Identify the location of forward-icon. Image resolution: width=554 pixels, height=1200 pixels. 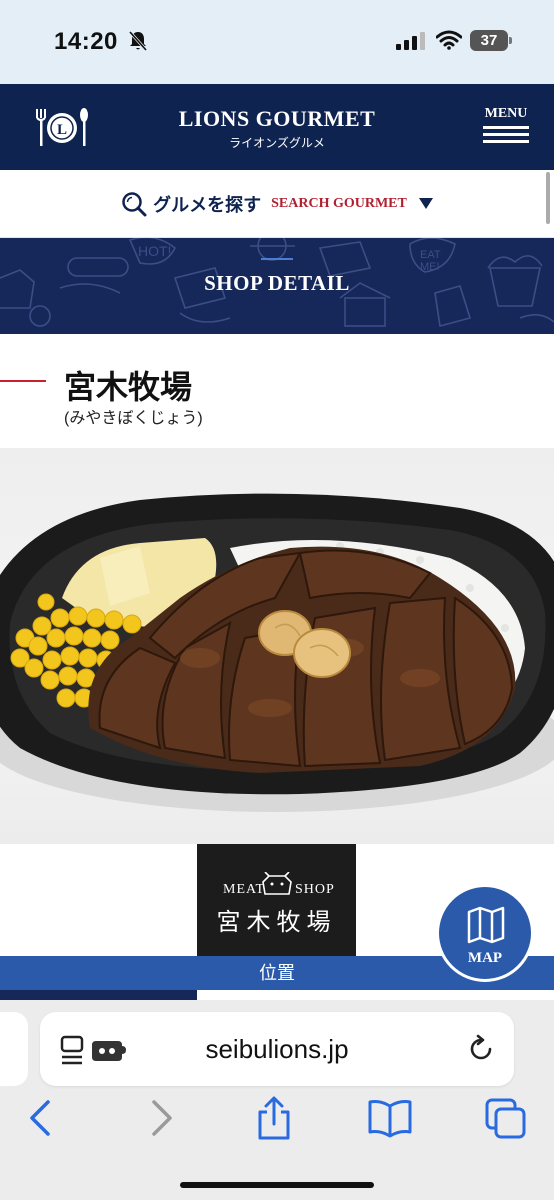
(161, 1118).